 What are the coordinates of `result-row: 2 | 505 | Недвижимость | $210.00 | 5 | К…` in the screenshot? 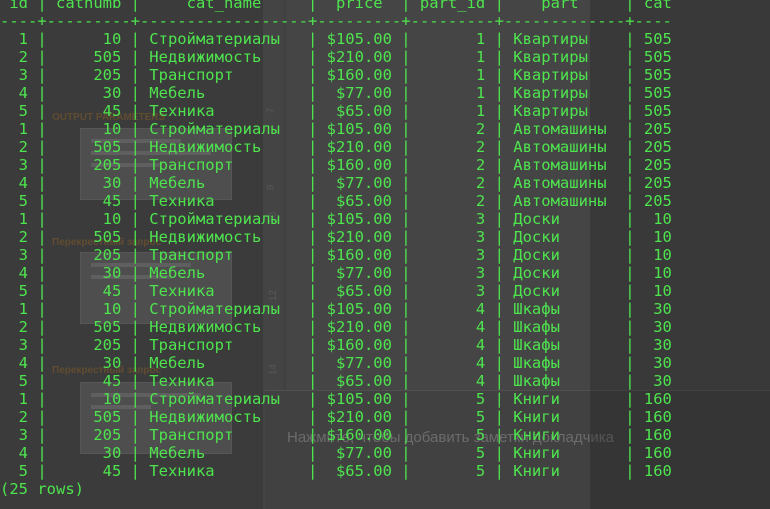 It's located at (336, 417).